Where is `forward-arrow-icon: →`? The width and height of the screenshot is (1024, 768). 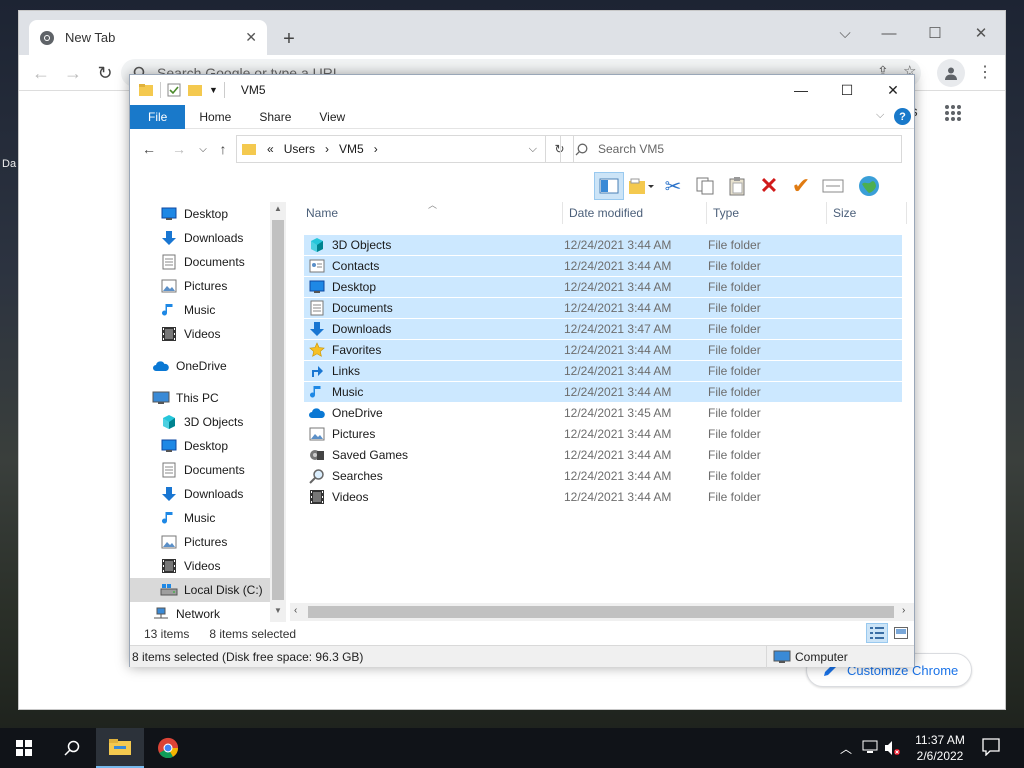
forward-arrow-icon: → is located at coordinates (179, 149).